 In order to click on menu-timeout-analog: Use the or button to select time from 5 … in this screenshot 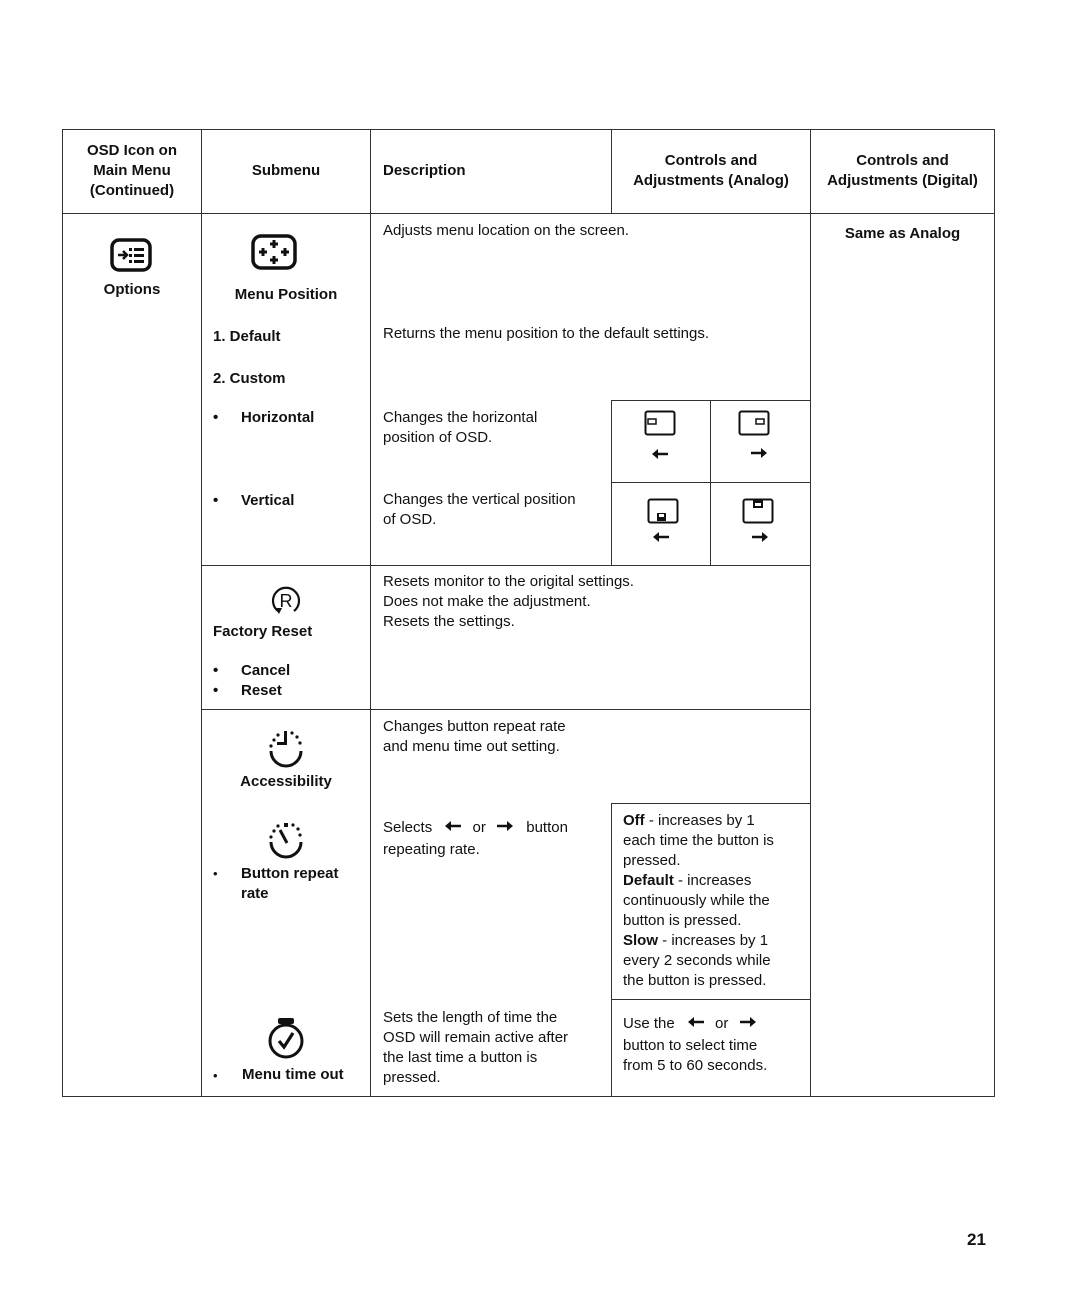, I will do `click(695, 1044)`.